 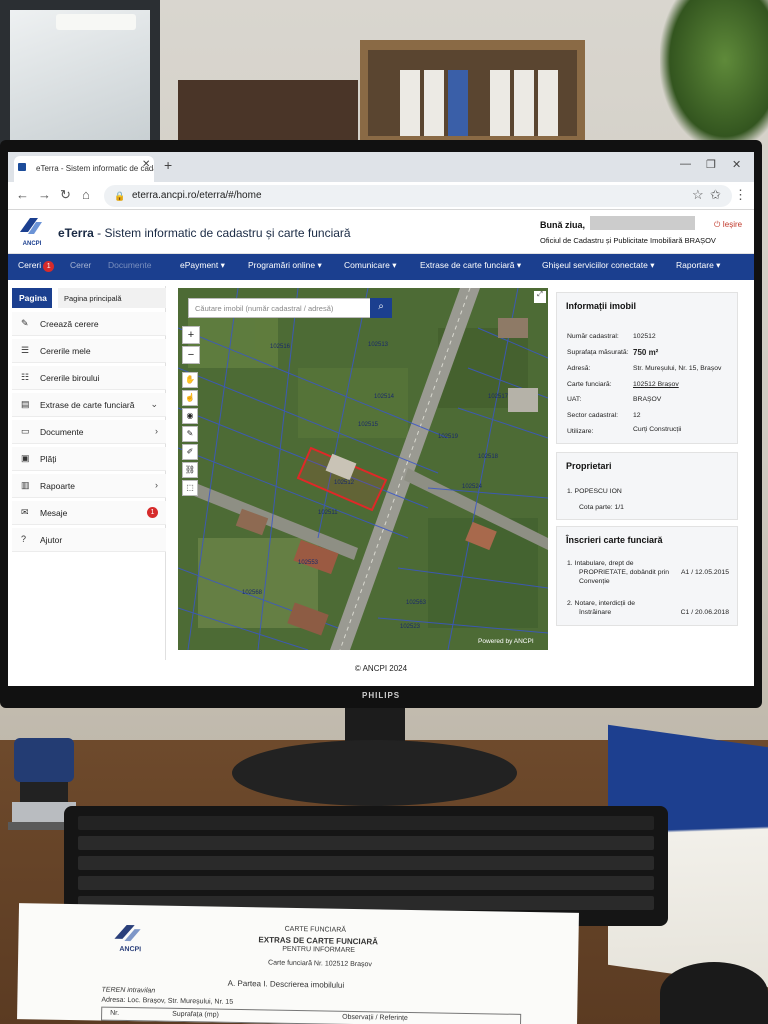 I want to click on measure-pencil-icon: ✐, so click(x=190, y=452).